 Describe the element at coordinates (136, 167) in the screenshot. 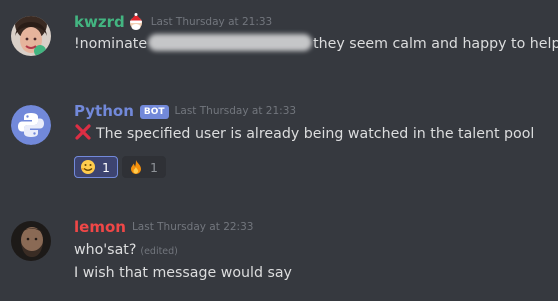

I see `fire-emoji-icon` at that location.